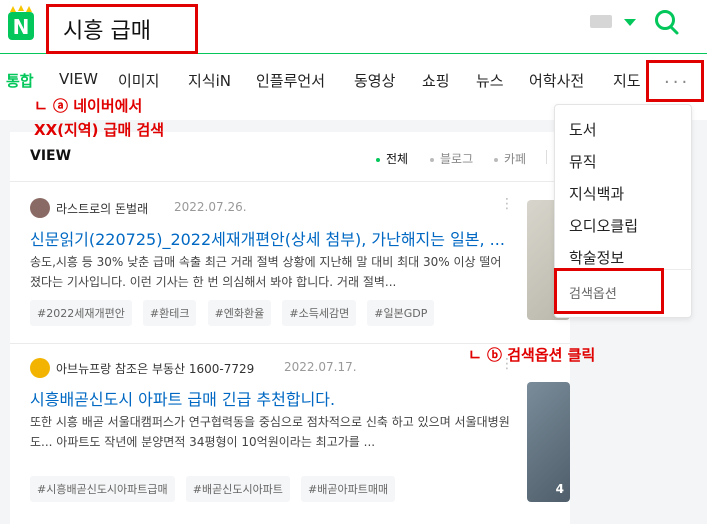 Image resolution: width=707 pixels, height=524 pixels. What do you see at coordinates (630, 22) in the screenshot?
I see `chevron-down-icon` at bounding box center [630, 22].